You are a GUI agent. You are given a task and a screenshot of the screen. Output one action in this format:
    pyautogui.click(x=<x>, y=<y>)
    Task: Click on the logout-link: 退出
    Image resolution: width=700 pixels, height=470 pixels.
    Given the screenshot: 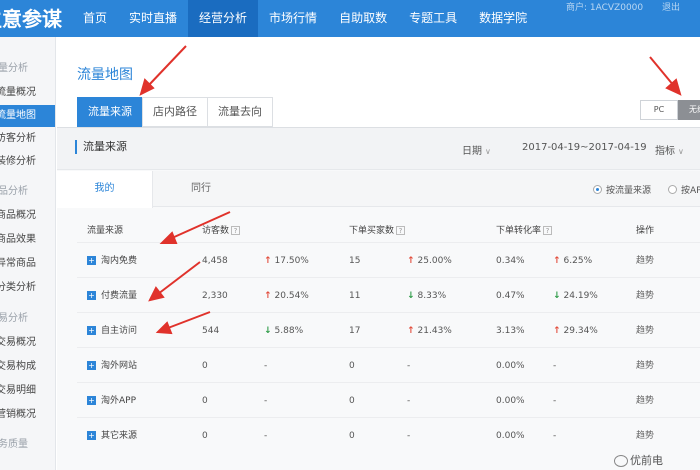 What is the action you would take?
    pyautogui.click(x=671, y=6)
    